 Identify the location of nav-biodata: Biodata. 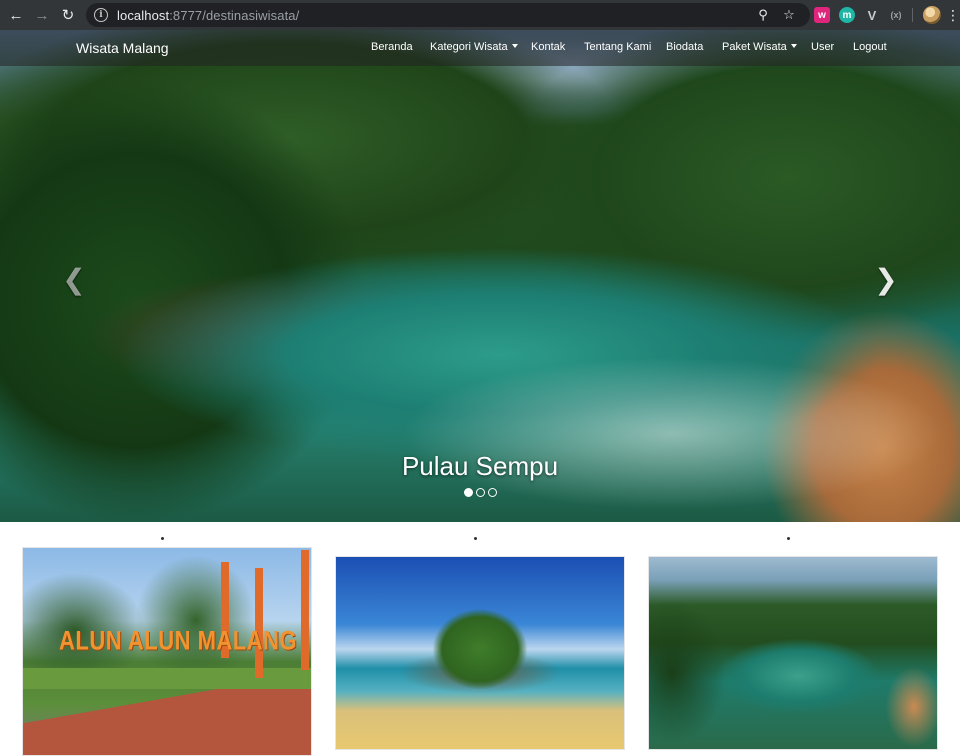
(684, 47).